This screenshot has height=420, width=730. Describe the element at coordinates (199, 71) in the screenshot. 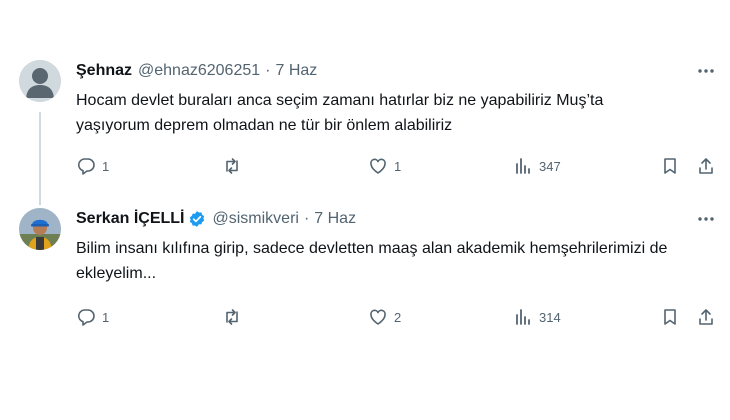

I see `user-handle: @ehnaz6206251` at that location.